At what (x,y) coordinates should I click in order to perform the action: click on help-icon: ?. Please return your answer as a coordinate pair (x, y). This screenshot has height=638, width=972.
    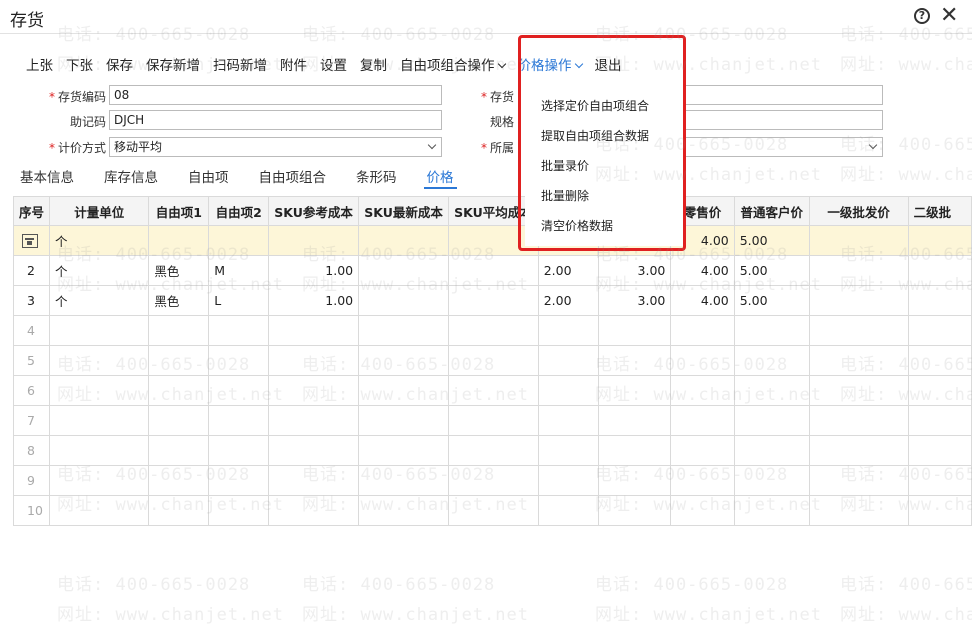
    Looking at the image, I should click on (922, 16).